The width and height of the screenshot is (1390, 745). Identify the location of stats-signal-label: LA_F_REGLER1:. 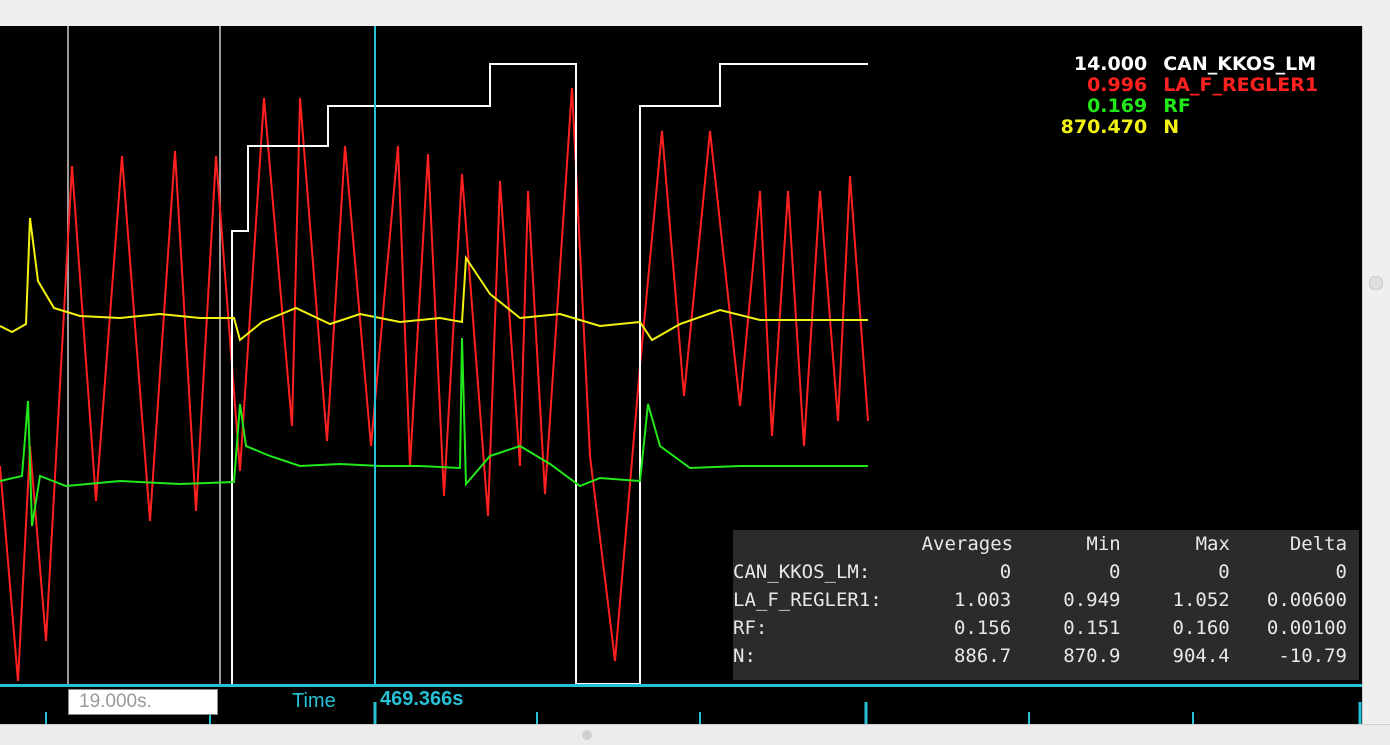
(807, 600).